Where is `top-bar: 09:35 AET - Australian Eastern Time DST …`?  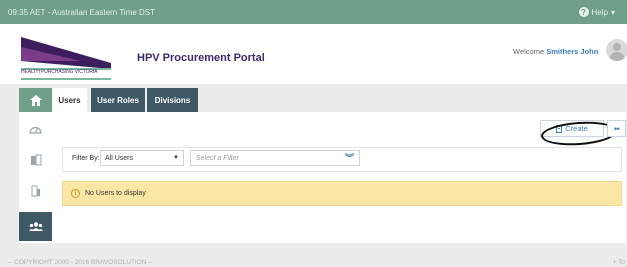
top-bar: 09:35 AET - Australian Eastern Time DST … is located at coordinates (313, 12).